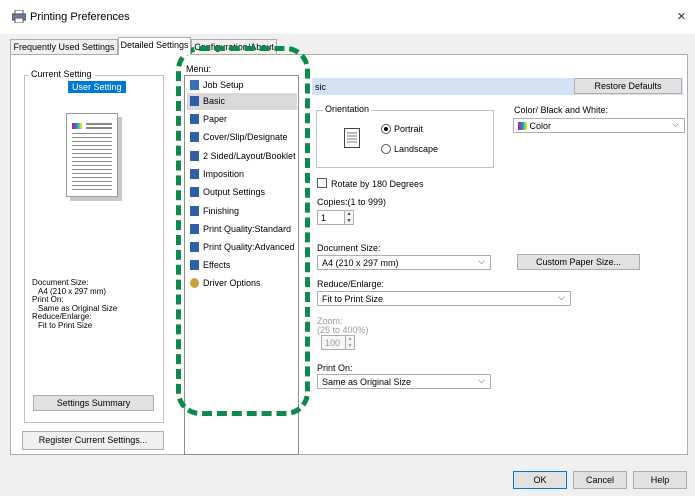 This screenshot has width=695, height=496. I want to click on copies-spinner: ▲ ▼, so click(349, 217).